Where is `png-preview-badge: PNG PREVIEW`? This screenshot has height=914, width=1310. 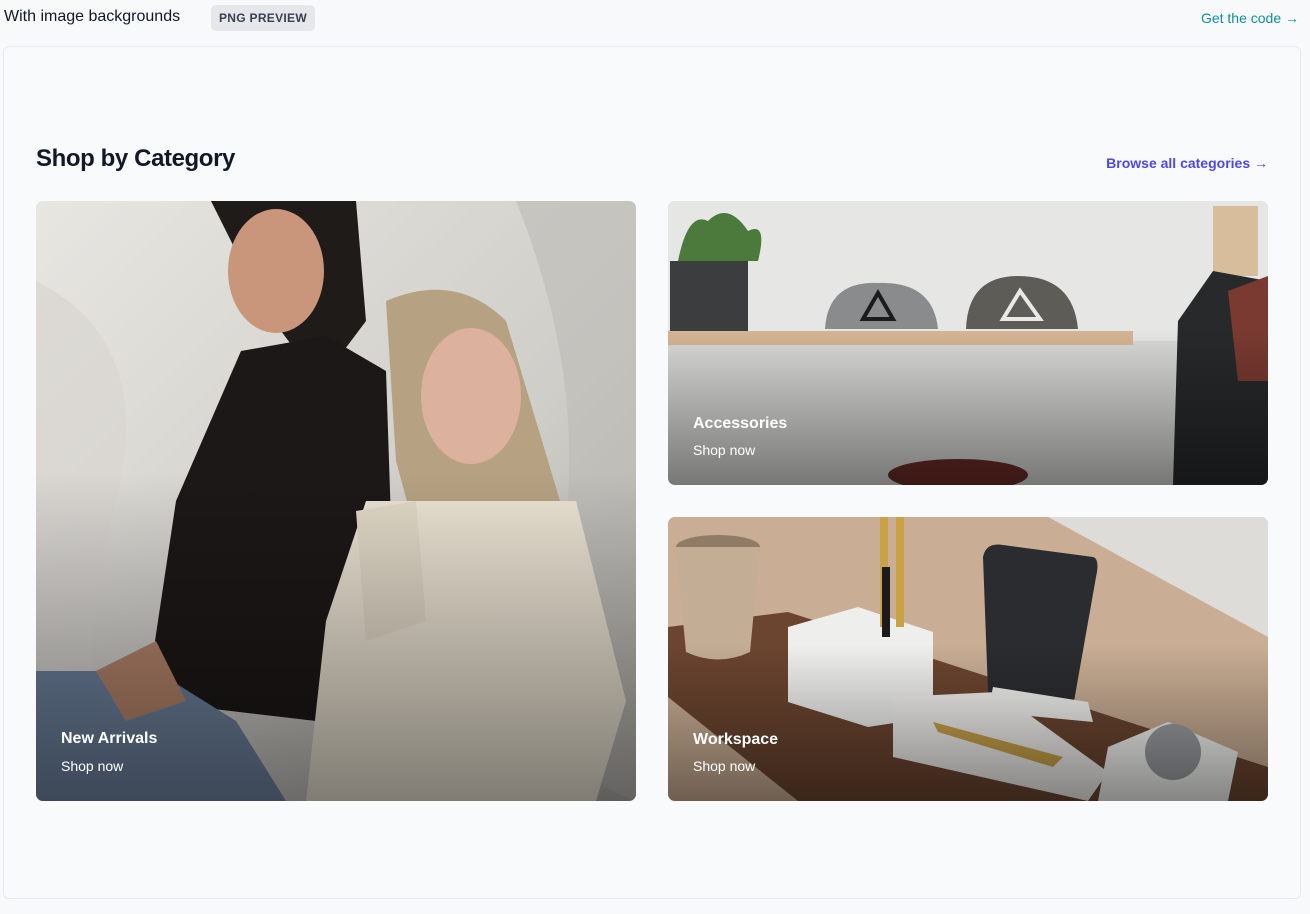
png-preview-badge: PNG PREVIEW is located at coordinates (263, 18).